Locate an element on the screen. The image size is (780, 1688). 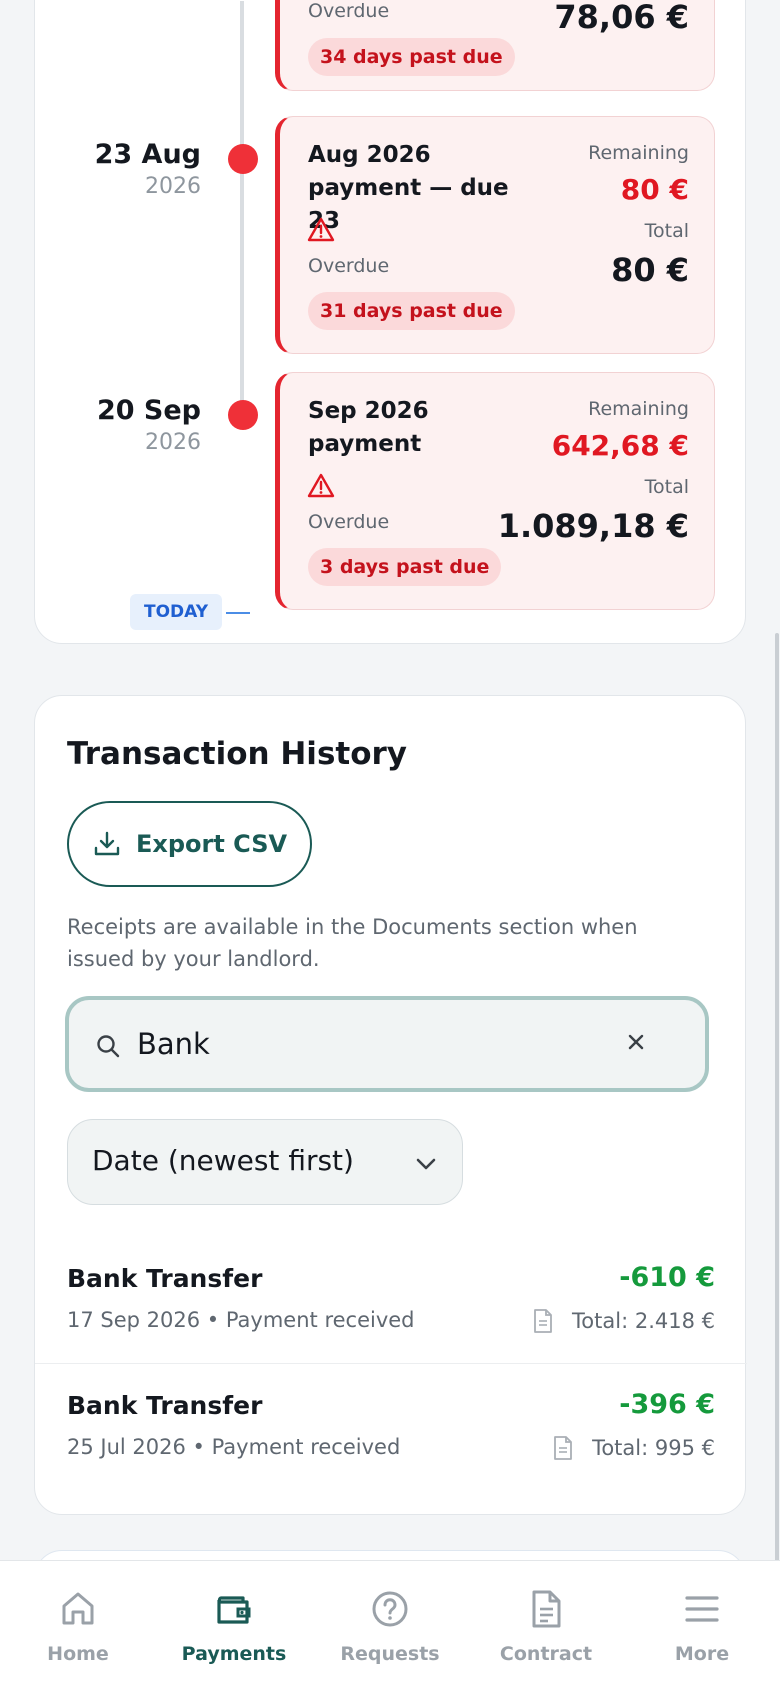
menu-icon is located at coordinates (702, 1609).